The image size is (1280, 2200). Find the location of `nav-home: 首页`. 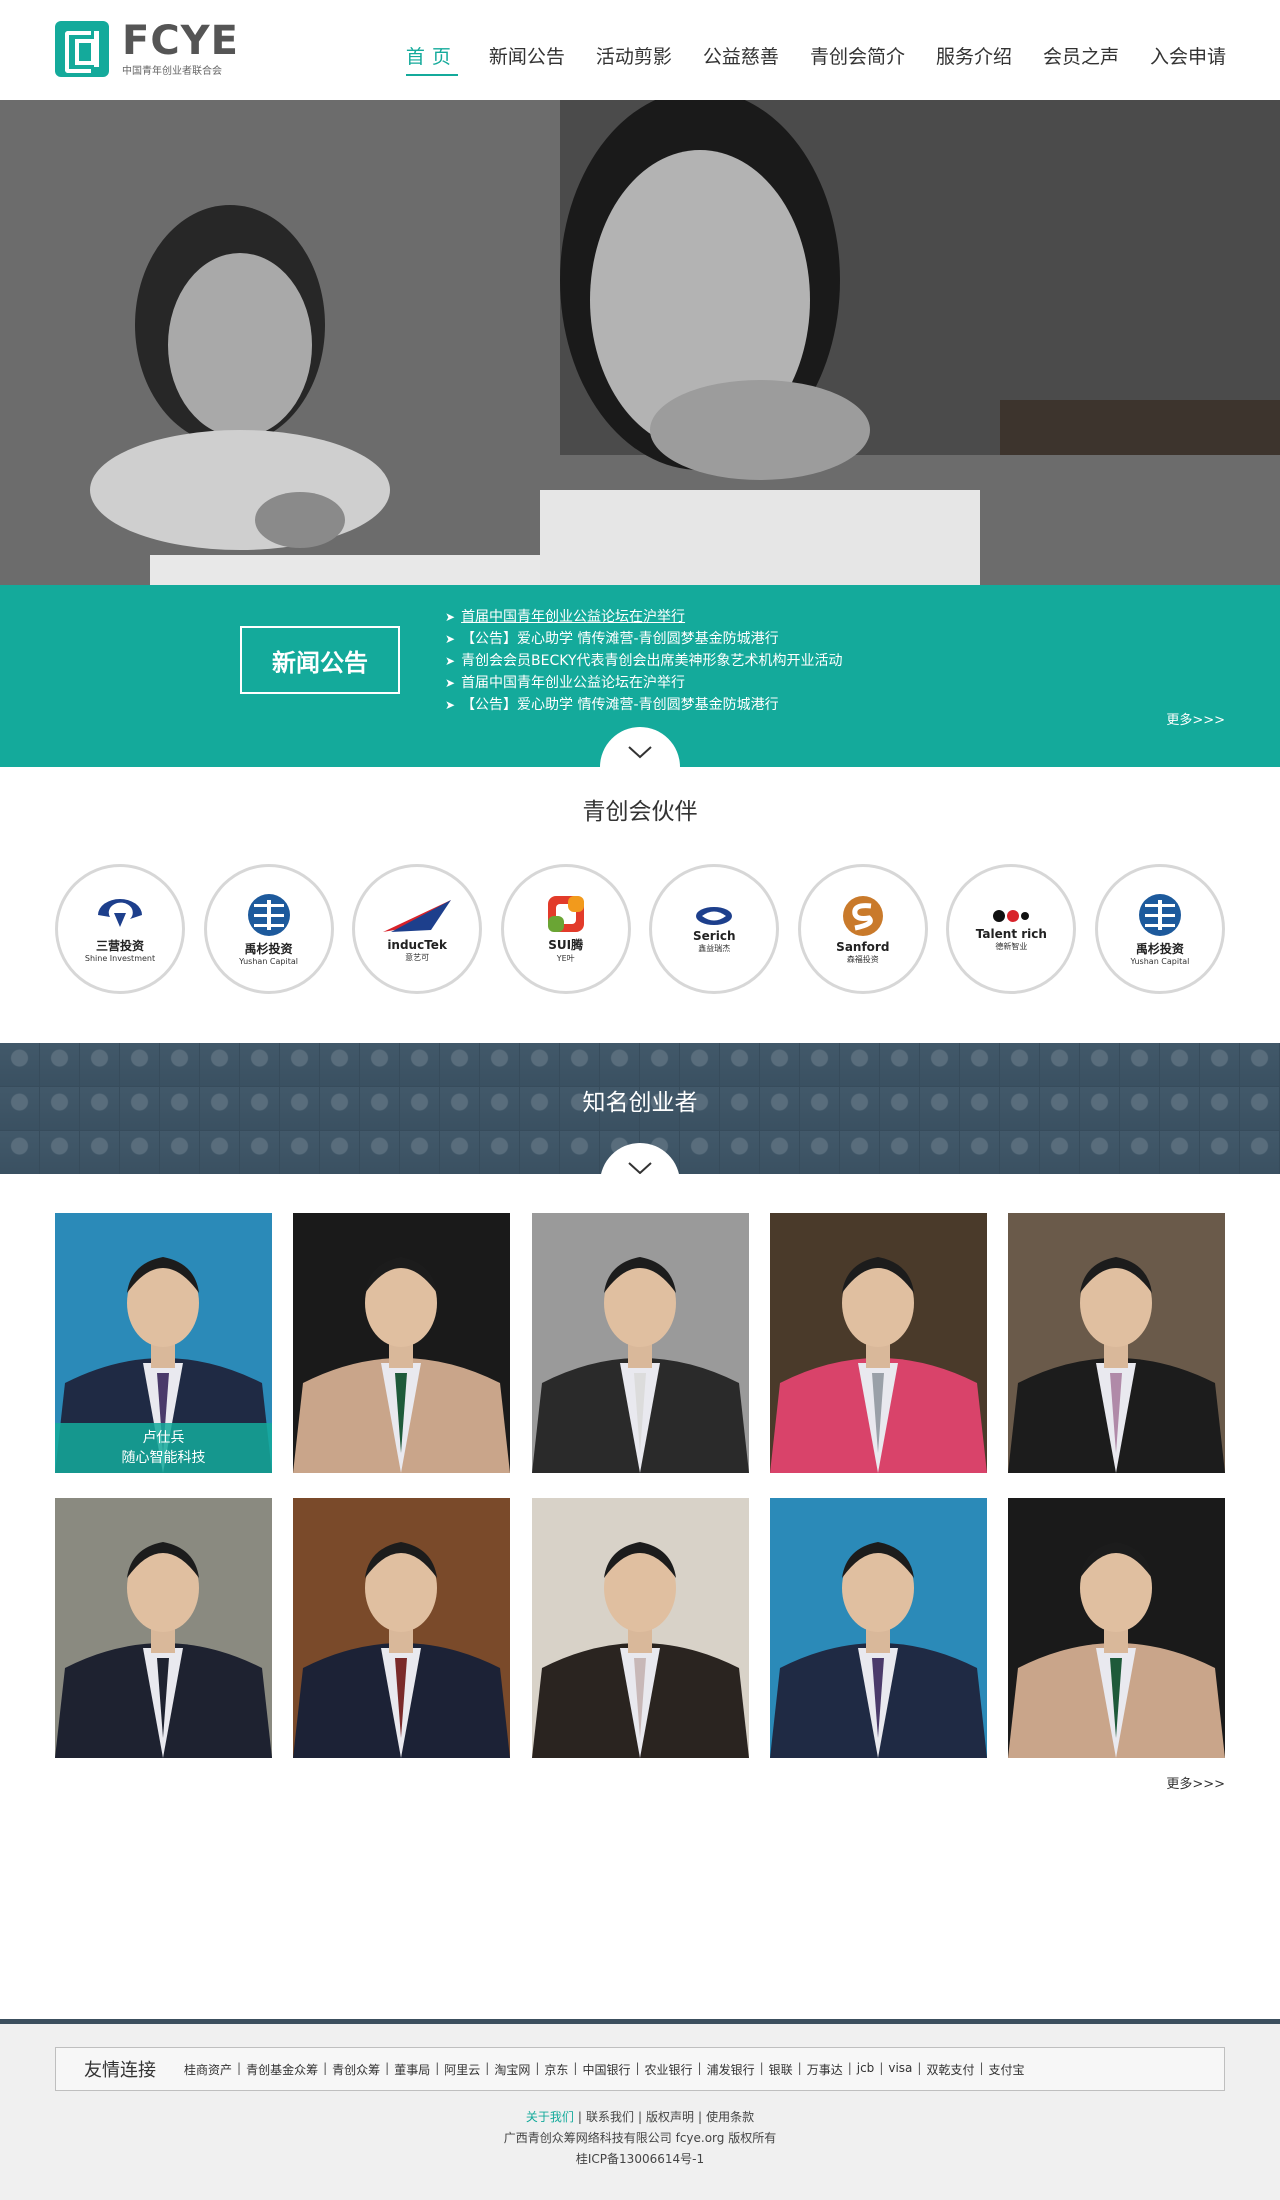

nav-home: 首页 is located at coordinates (431, 59).